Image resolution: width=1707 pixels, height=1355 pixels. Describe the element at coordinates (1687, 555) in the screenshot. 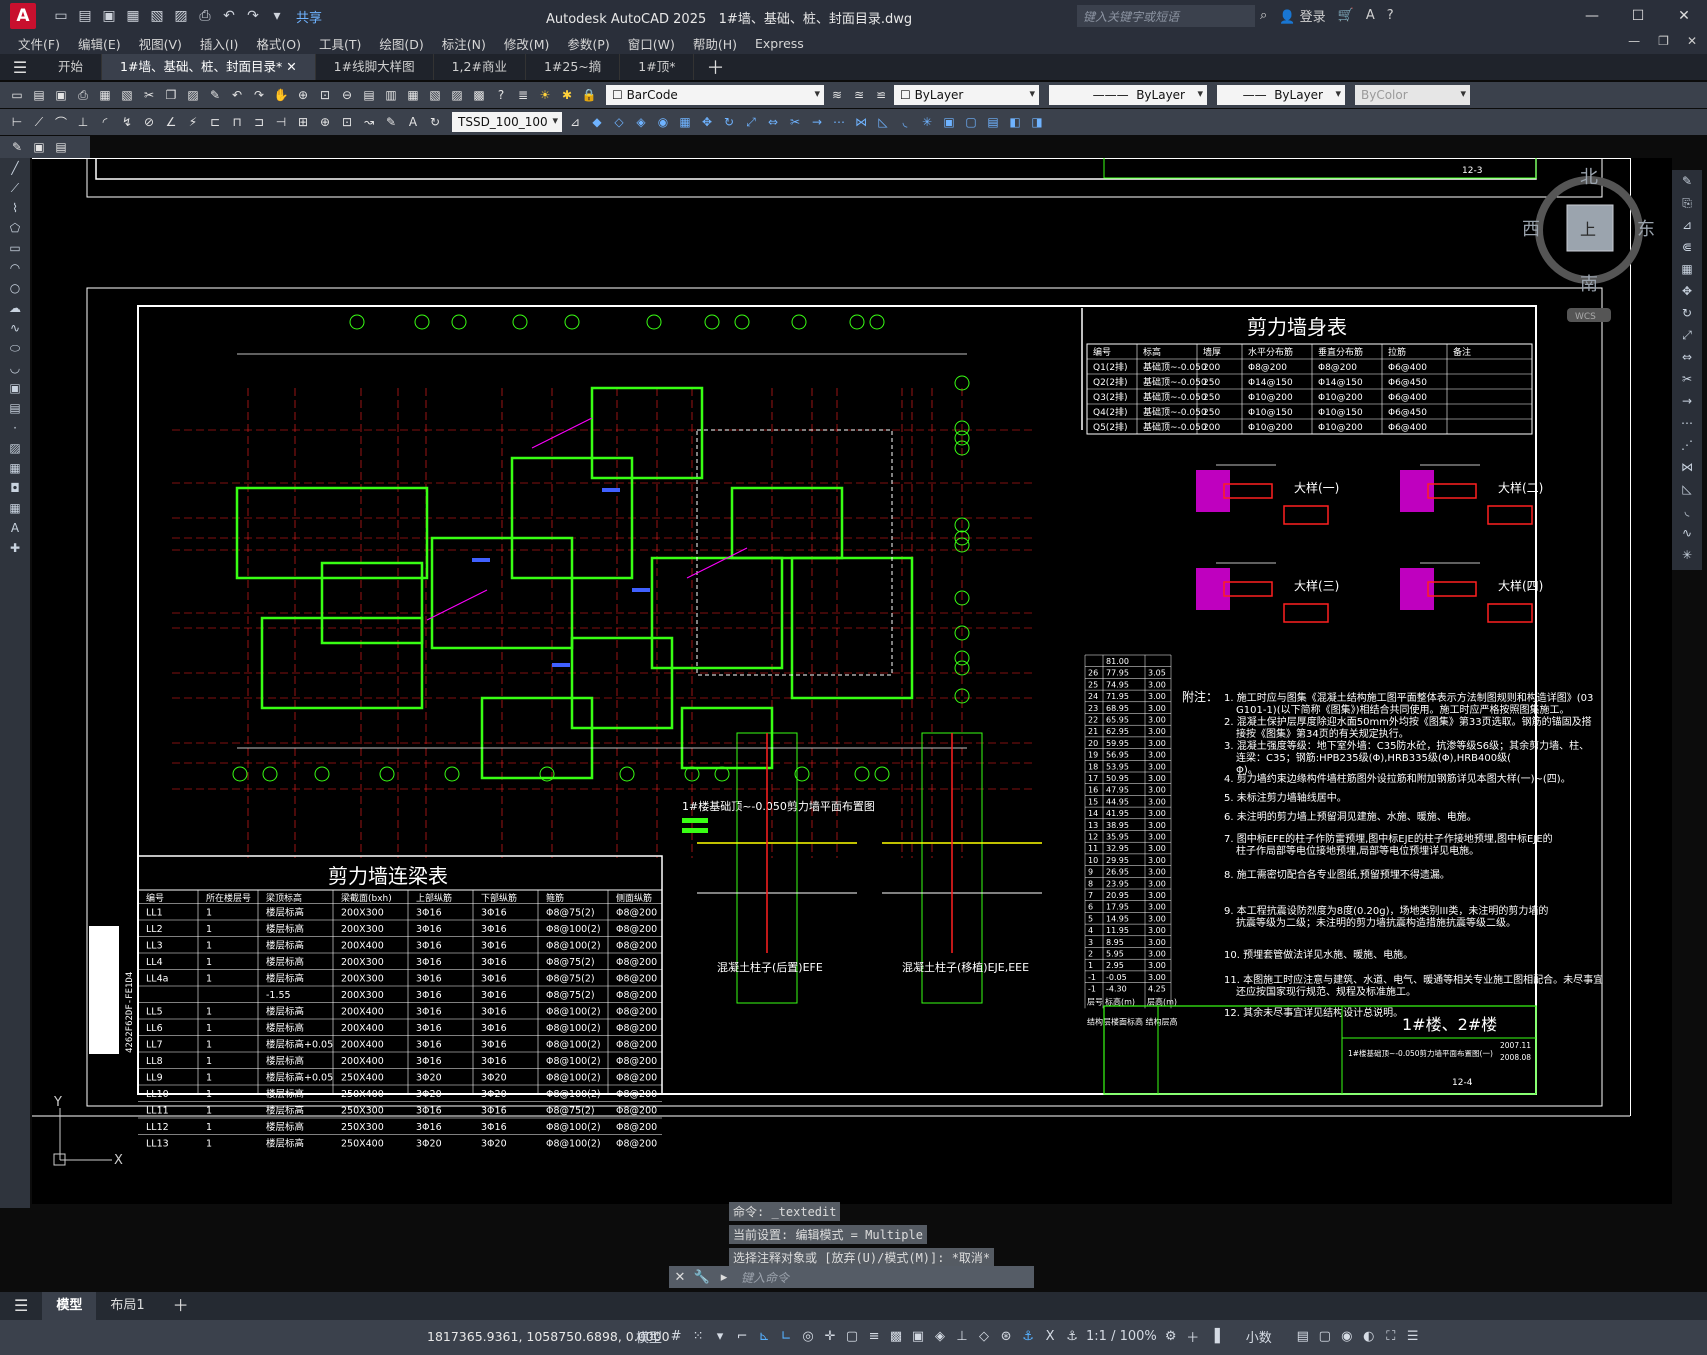

I see `explode-icon: ✳` at that location.